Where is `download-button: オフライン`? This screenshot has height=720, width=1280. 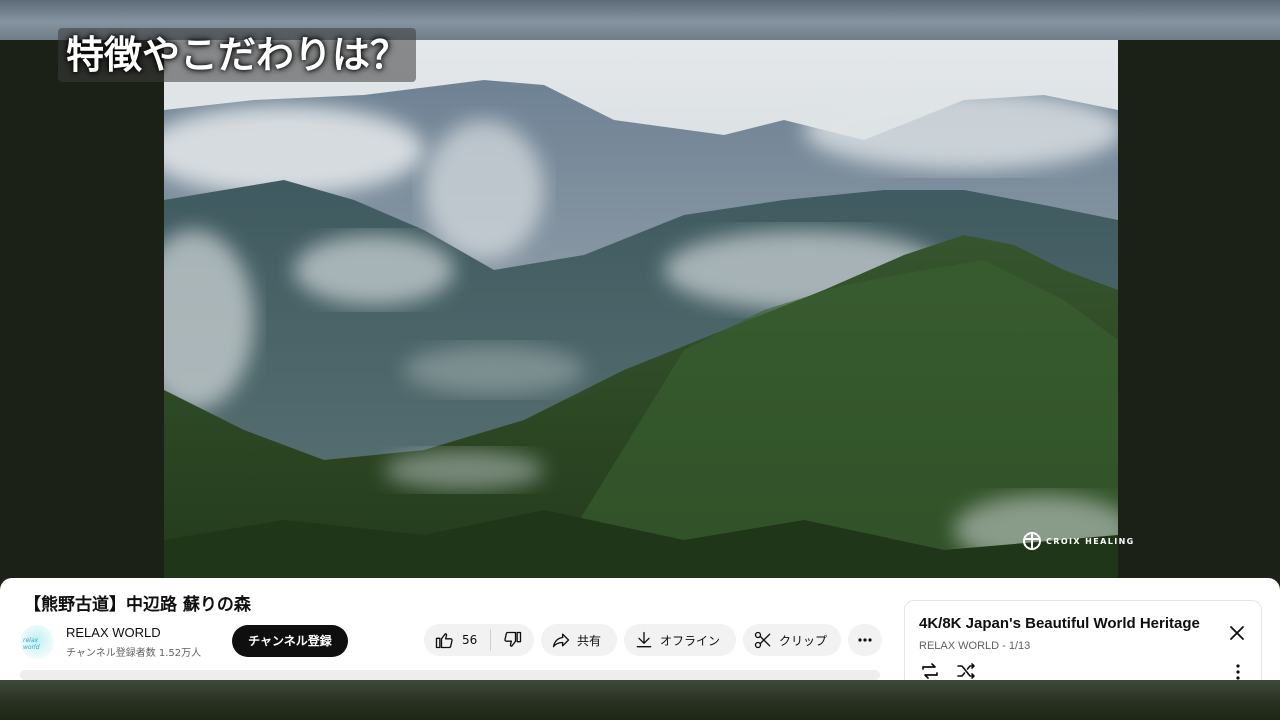 download-button: オフライン is located at coordinates (680, 640).